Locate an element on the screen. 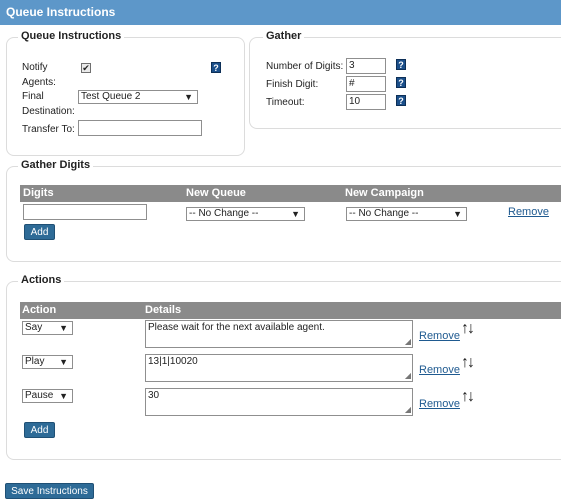  add-gather-digit-button: Add is located at coordinates (39, 232).